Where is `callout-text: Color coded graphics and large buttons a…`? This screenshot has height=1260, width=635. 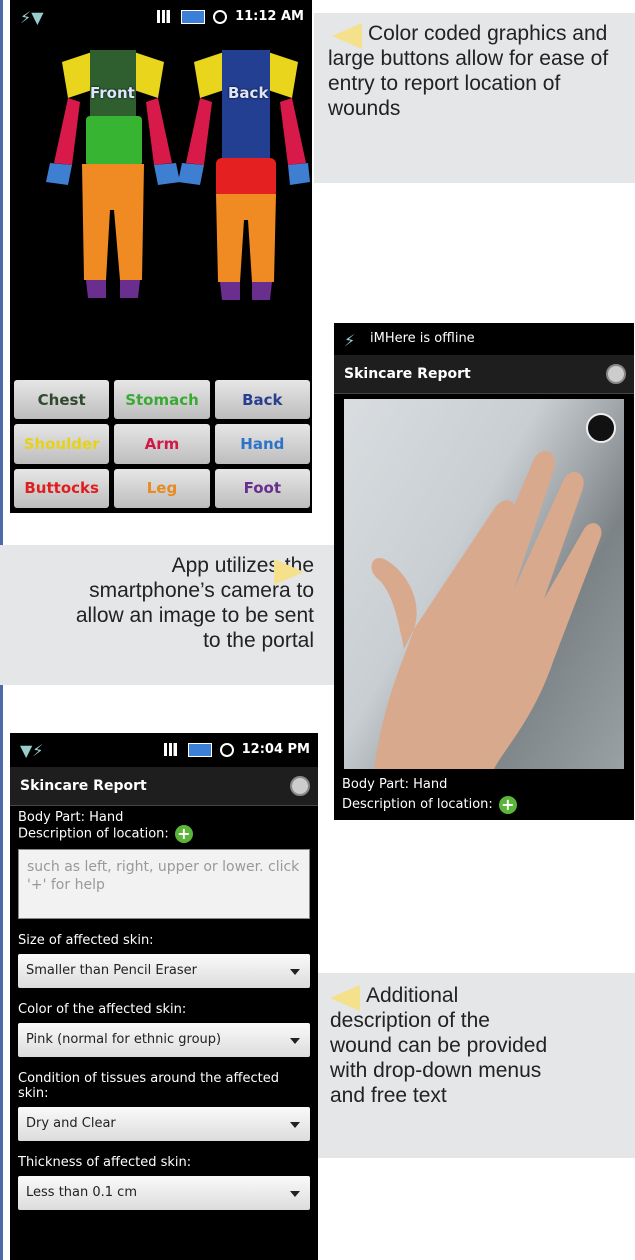 callout-text: Color coded graphics and large buttons a… is located at coordinates (468, 71).